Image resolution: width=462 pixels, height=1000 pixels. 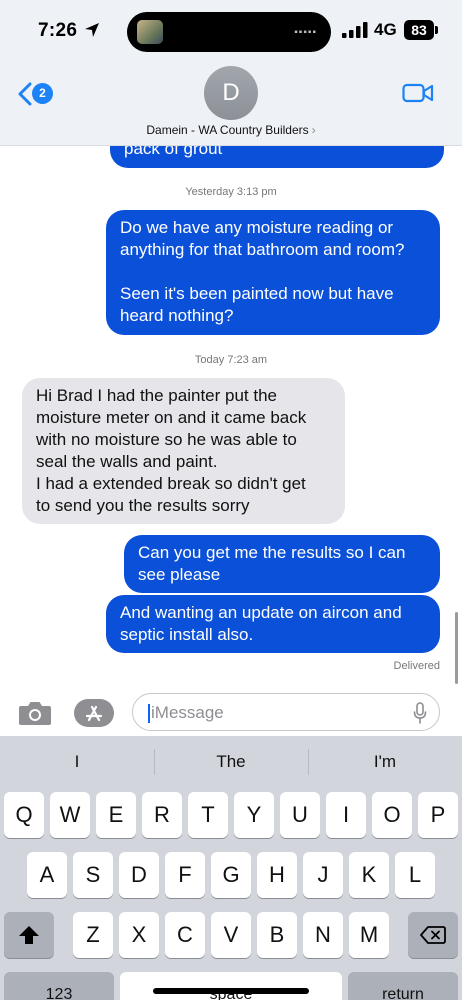 I want to click on now-playing-thumbnail, so click(x=150, y=32).